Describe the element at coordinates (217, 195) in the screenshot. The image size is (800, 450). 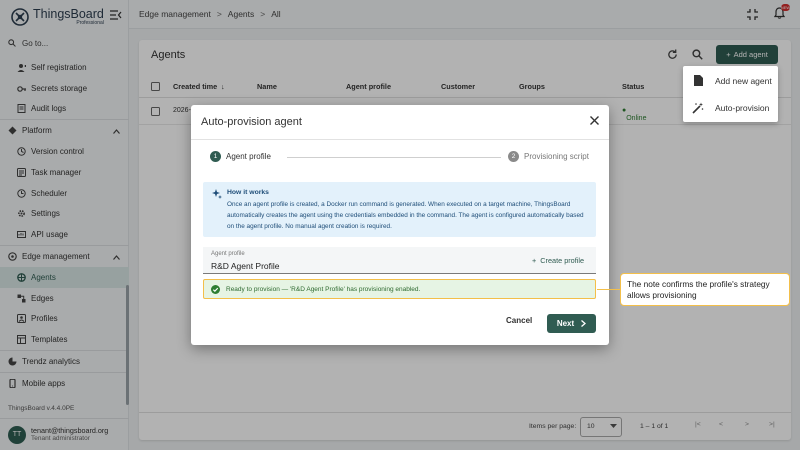
I see `sparkle-icon` at that location.